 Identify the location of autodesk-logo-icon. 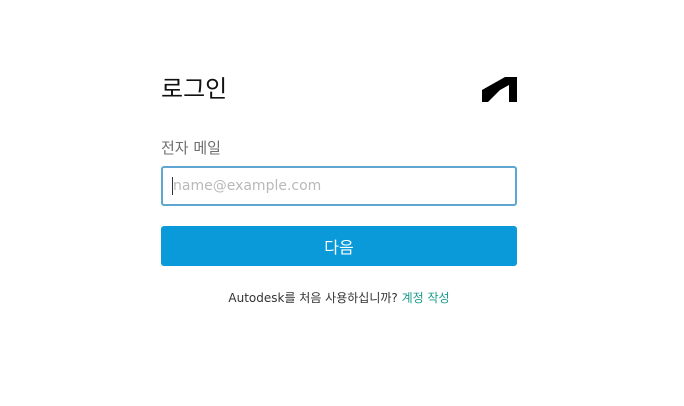
(499, 89).